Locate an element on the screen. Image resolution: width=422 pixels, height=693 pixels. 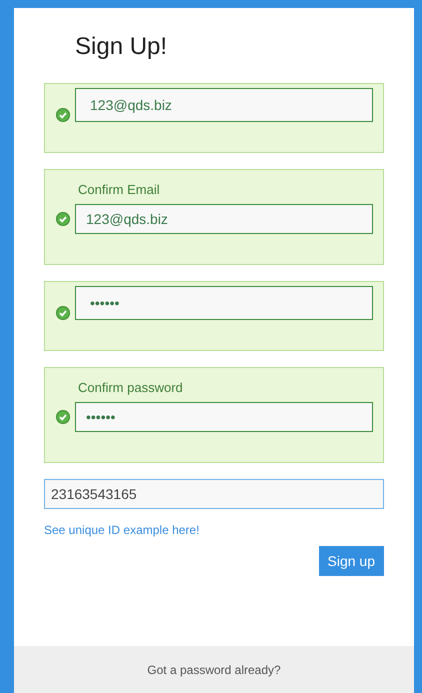
page-title: Sign Up! is located at coordinates (121, 47).